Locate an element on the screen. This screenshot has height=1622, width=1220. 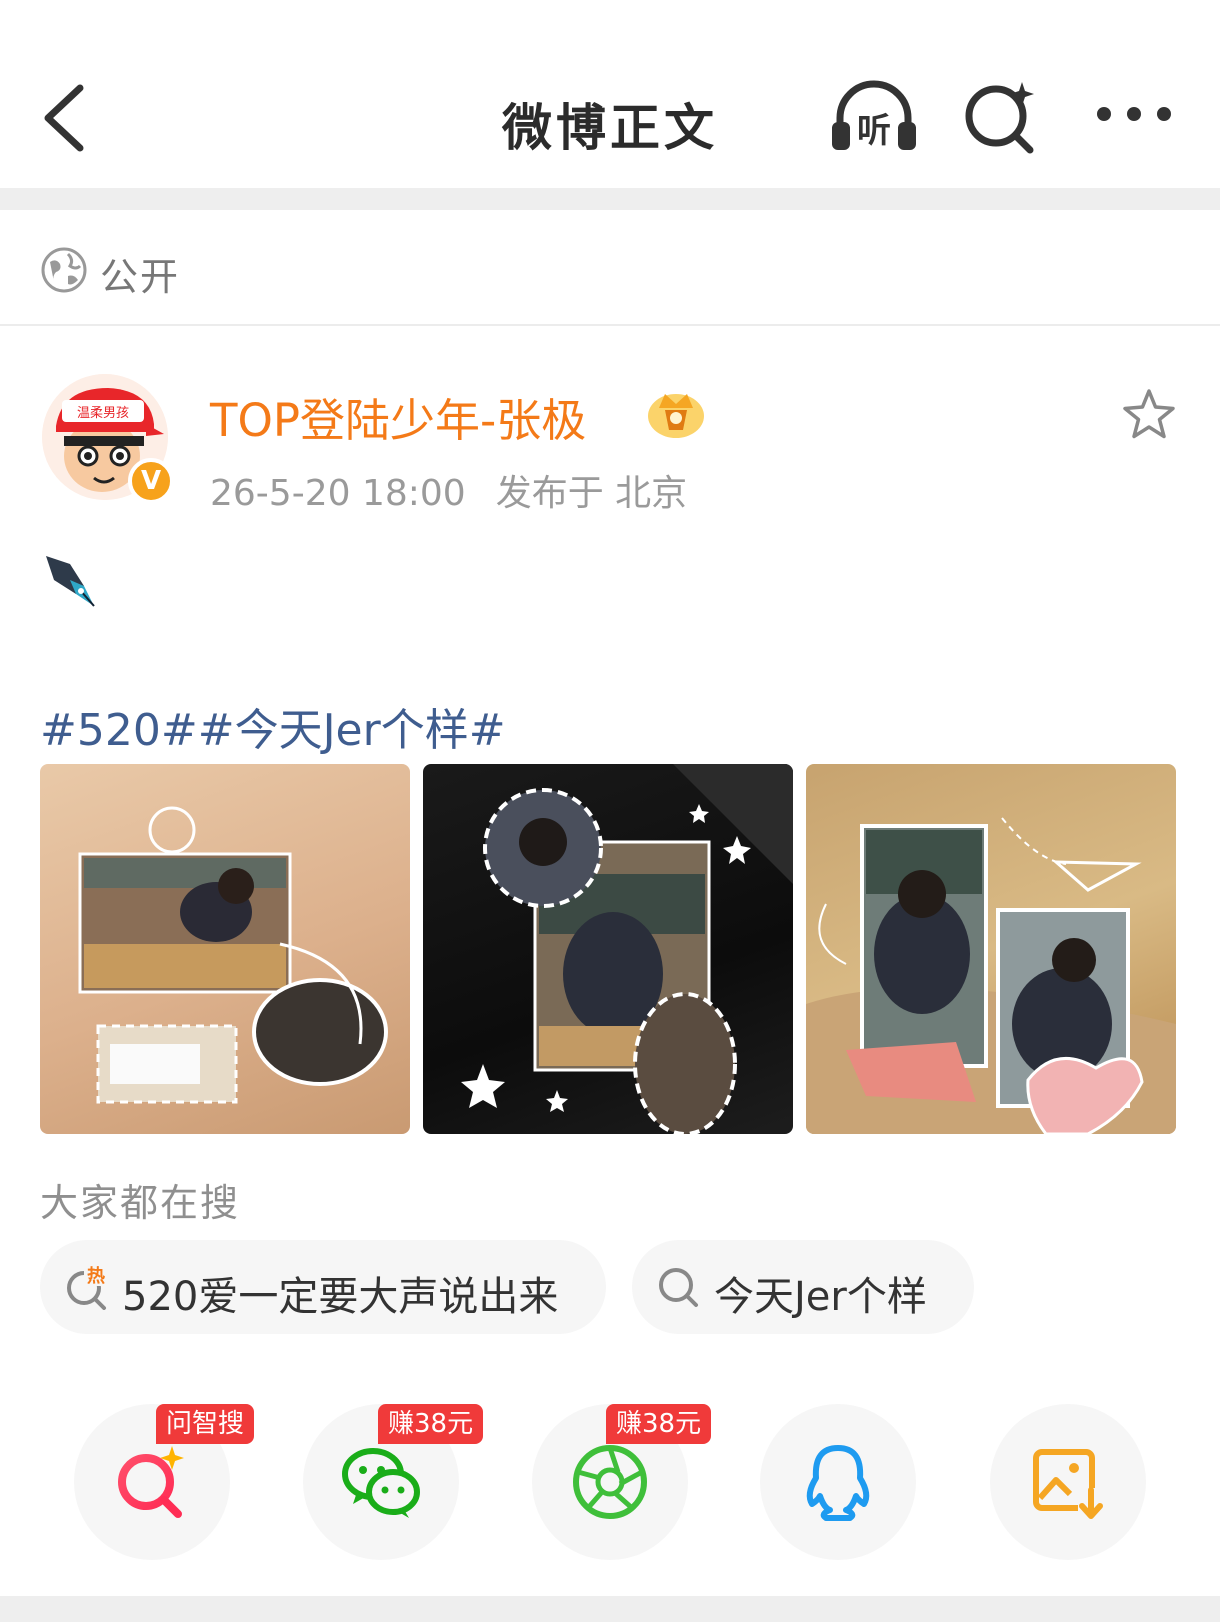
share-badge-ai: 问智搜 is located at coordinates (205, 1424).